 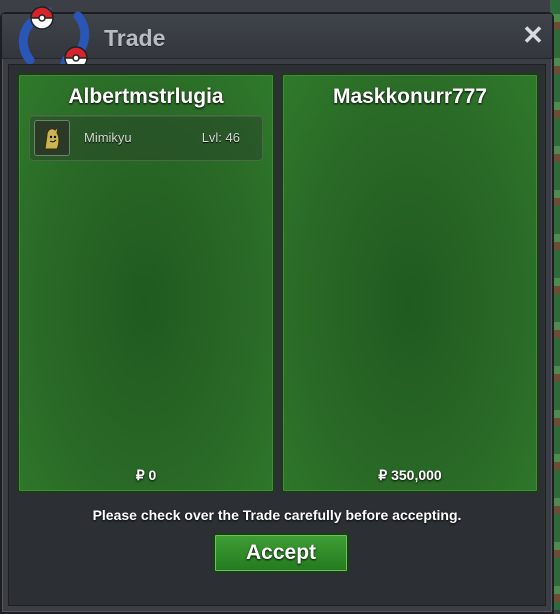 What do you see at coordinates (533, 35) in the screenshot?
I see `close-button: ✕` at bounding box center [533, 35].